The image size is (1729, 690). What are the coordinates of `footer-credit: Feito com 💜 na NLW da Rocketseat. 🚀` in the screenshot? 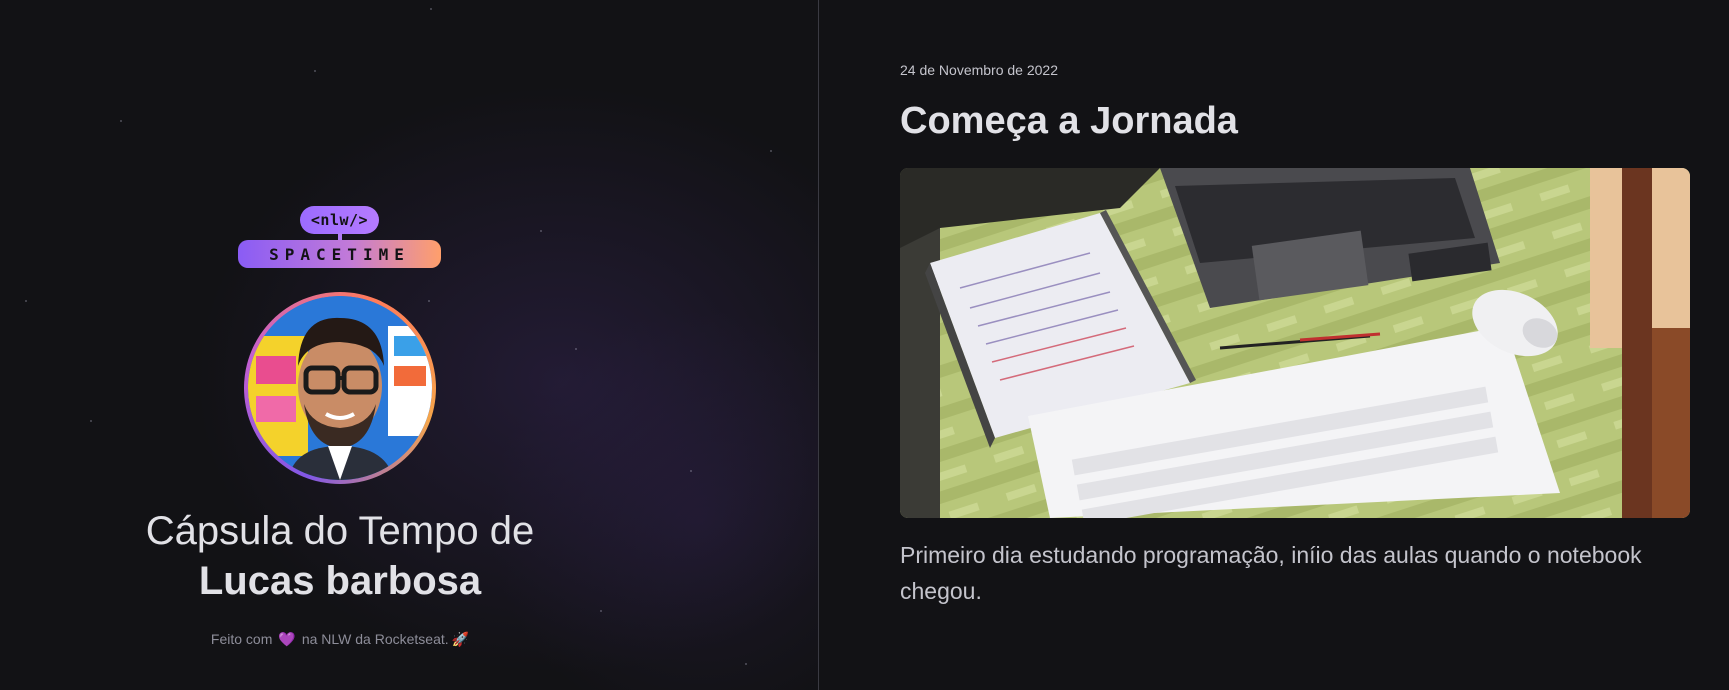 It's located at (340, 639).